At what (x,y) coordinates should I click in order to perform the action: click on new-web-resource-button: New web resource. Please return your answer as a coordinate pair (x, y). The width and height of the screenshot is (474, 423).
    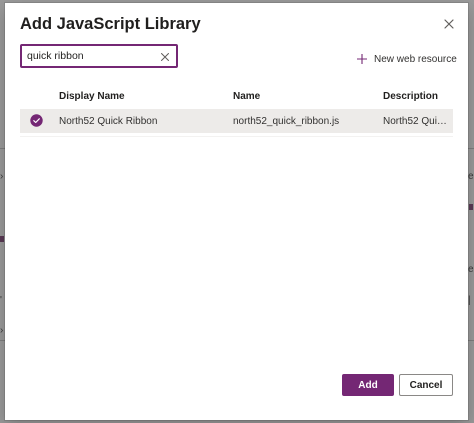
    Looking at the image, I should click on (406, 59).